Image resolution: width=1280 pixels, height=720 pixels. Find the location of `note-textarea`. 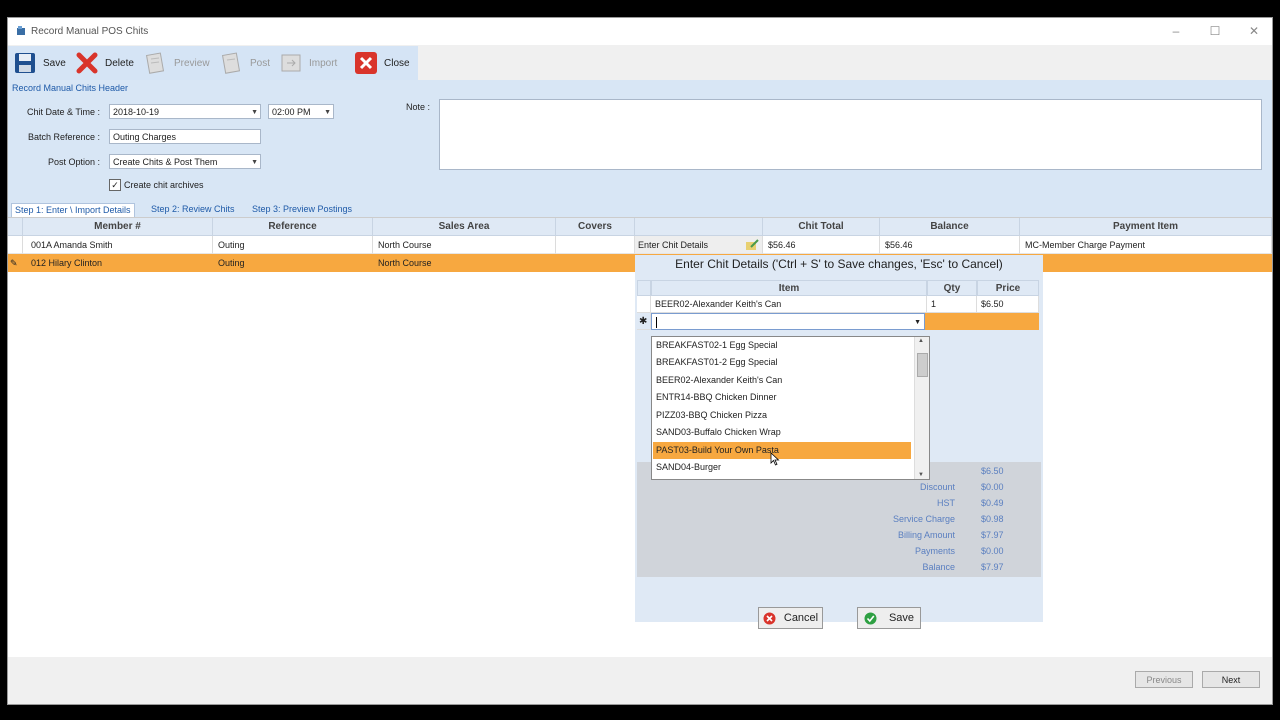

note-textarea is located at coordinates (850, 134).